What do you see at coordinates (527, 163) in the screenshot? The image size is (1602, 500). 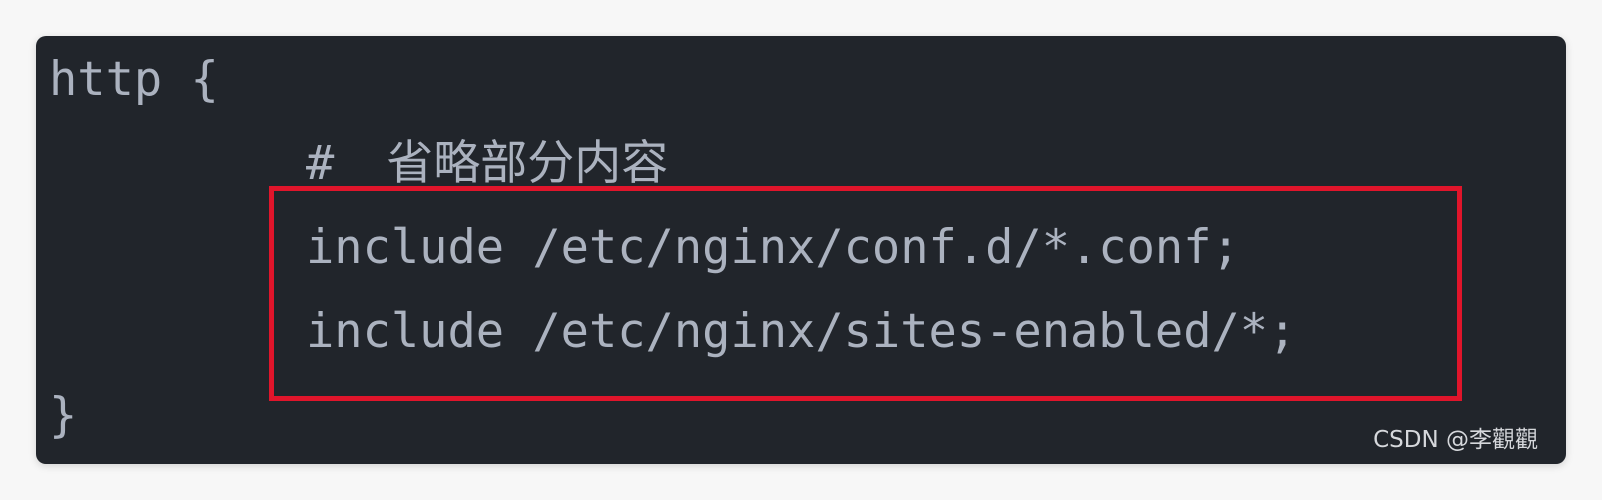 I see `comment-text: 省略部分内容` at bounding box center [527, 163].